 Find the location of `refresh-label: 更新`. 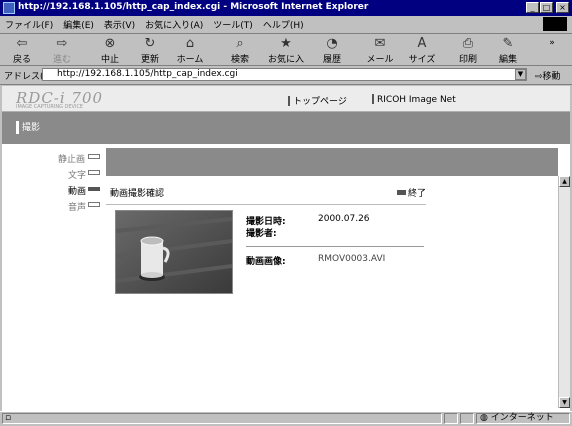

refresh-label: 更新 is located at coordinates (149, 60).